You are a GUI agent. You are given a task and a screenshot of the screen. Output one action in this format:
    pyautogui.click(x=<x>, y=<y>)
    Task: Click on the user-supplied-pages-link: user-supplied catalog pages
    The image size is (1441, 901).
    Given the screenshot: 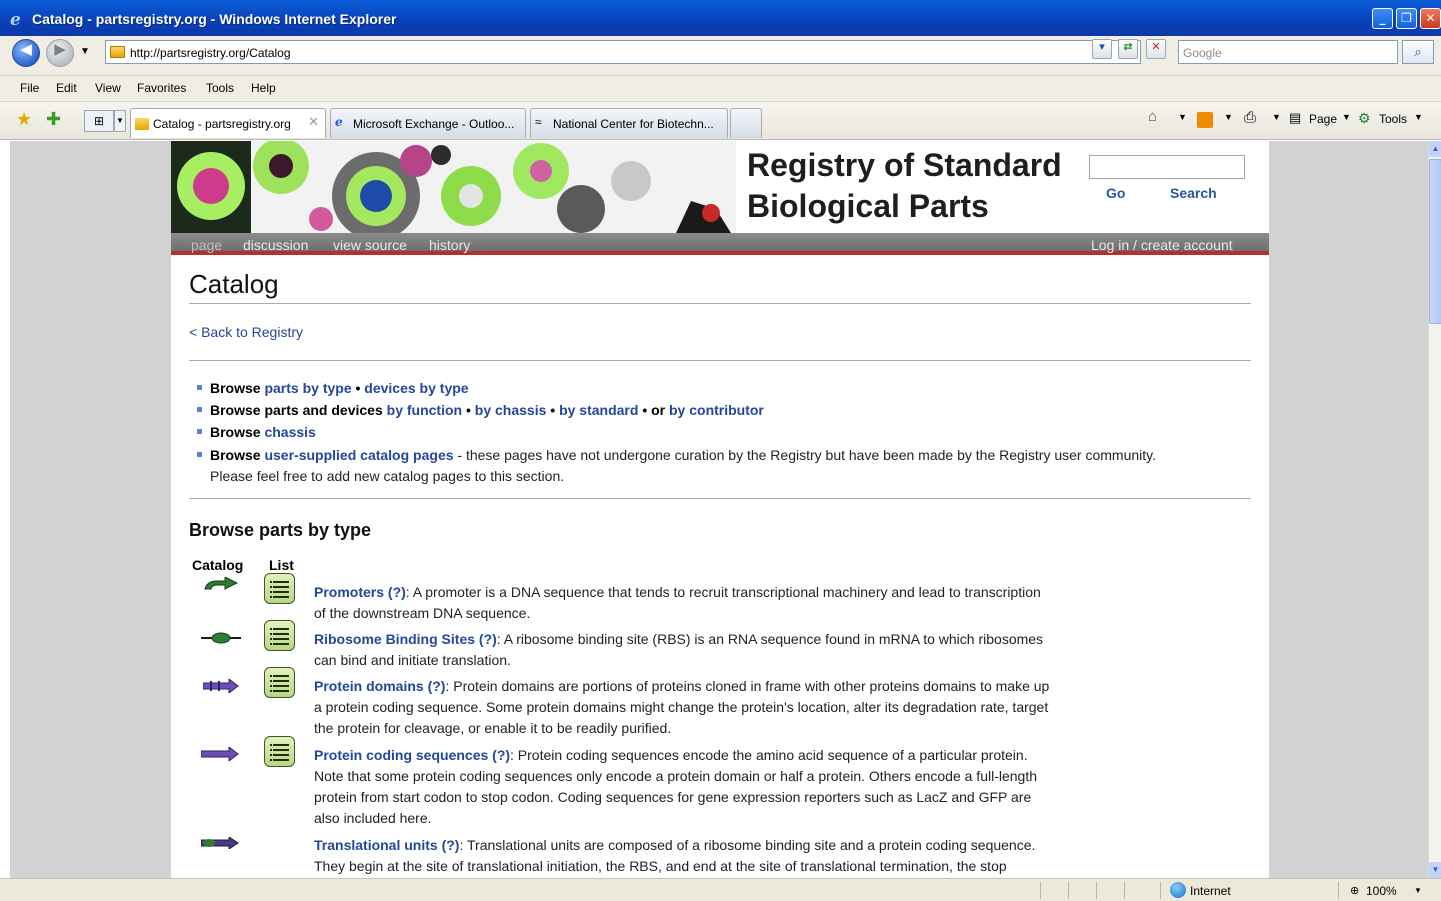 What is the action you would take?
    pyautogui.click(x=358, y=455)
    